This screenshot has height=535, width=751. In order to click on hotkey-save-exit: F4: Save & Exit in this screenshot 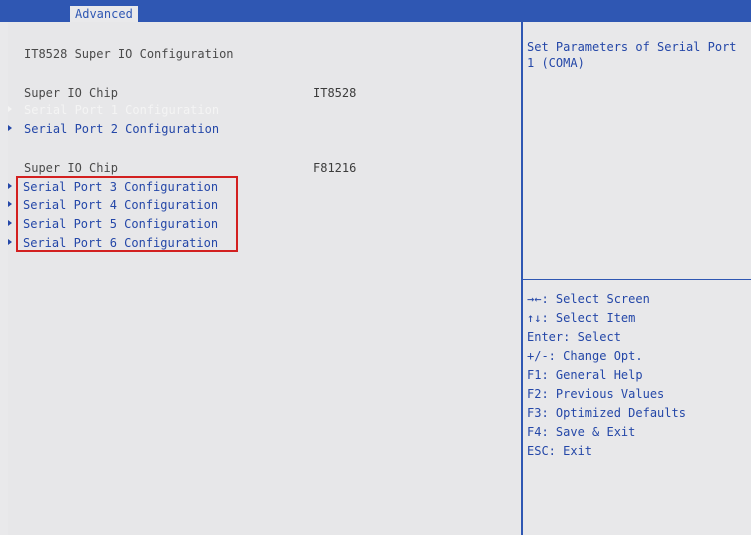, I will do `click(581, 432)`.